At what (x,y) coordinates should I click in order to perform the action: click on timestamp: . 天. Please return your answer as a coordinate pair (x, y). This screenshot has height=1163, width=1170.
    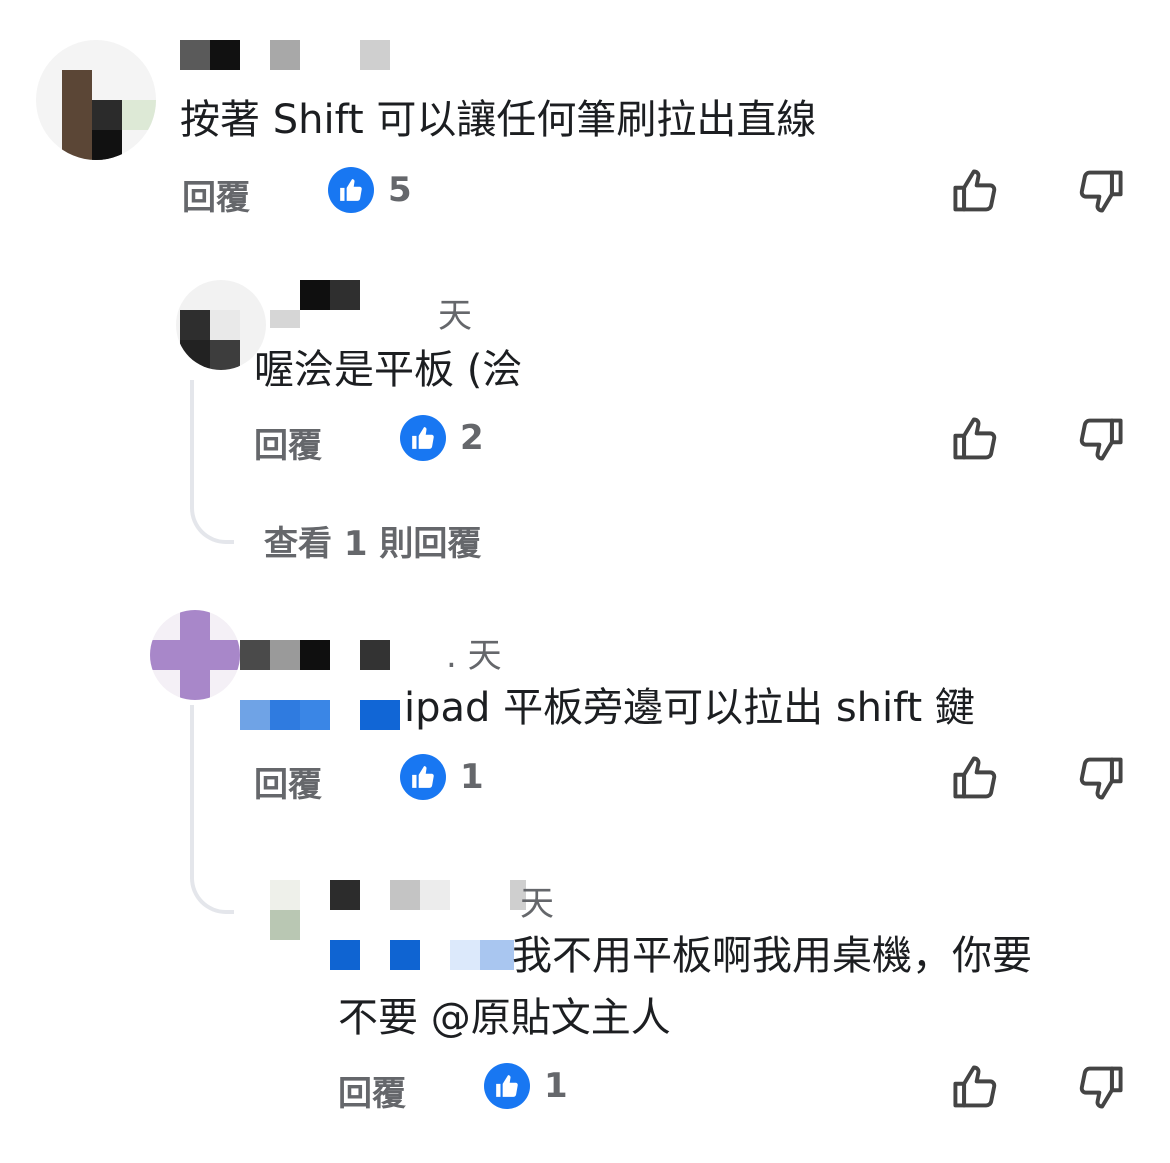
    Looking at the image, I should click on (474, 656).